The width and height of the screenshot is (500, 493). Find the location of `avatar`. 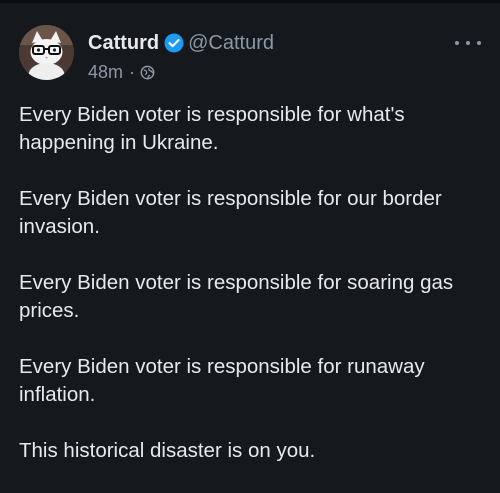

avatar is located at coordinates (46, 52).